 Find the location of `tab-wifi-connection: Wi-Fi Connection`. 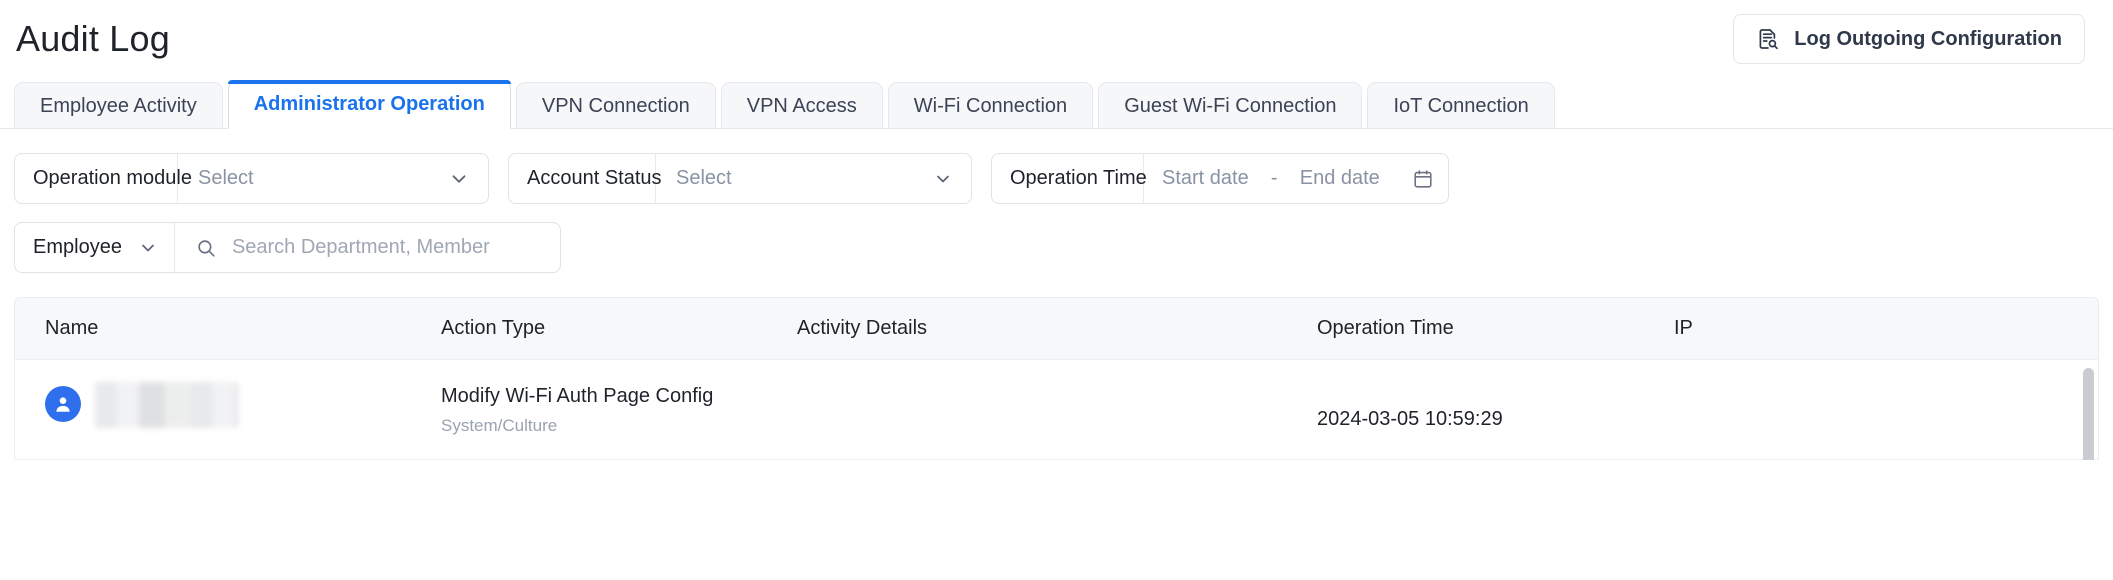

tab-wifi-connection: Wi-Fi Connection is located at coordinates (990, 105).